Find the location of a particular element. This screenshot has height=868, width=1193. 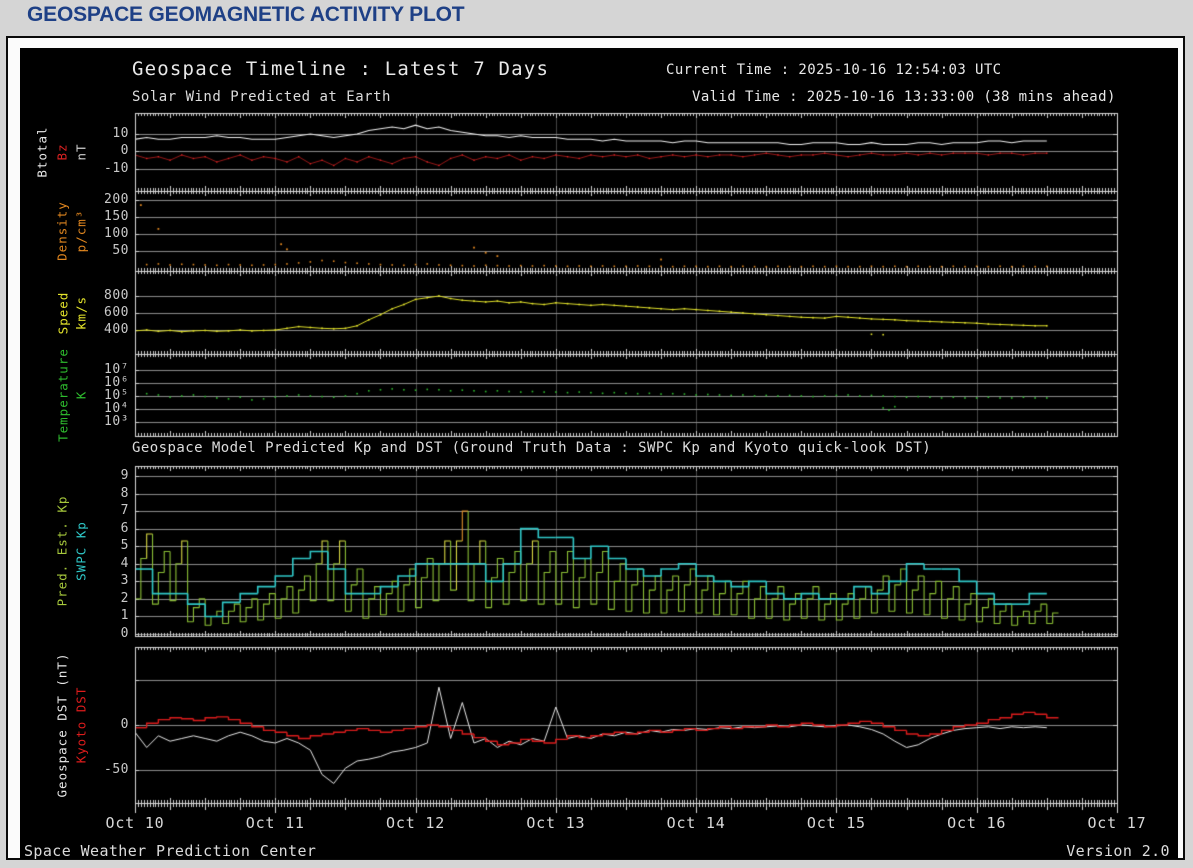

y-tick-label: -10 is located at coordinates (116, 168).